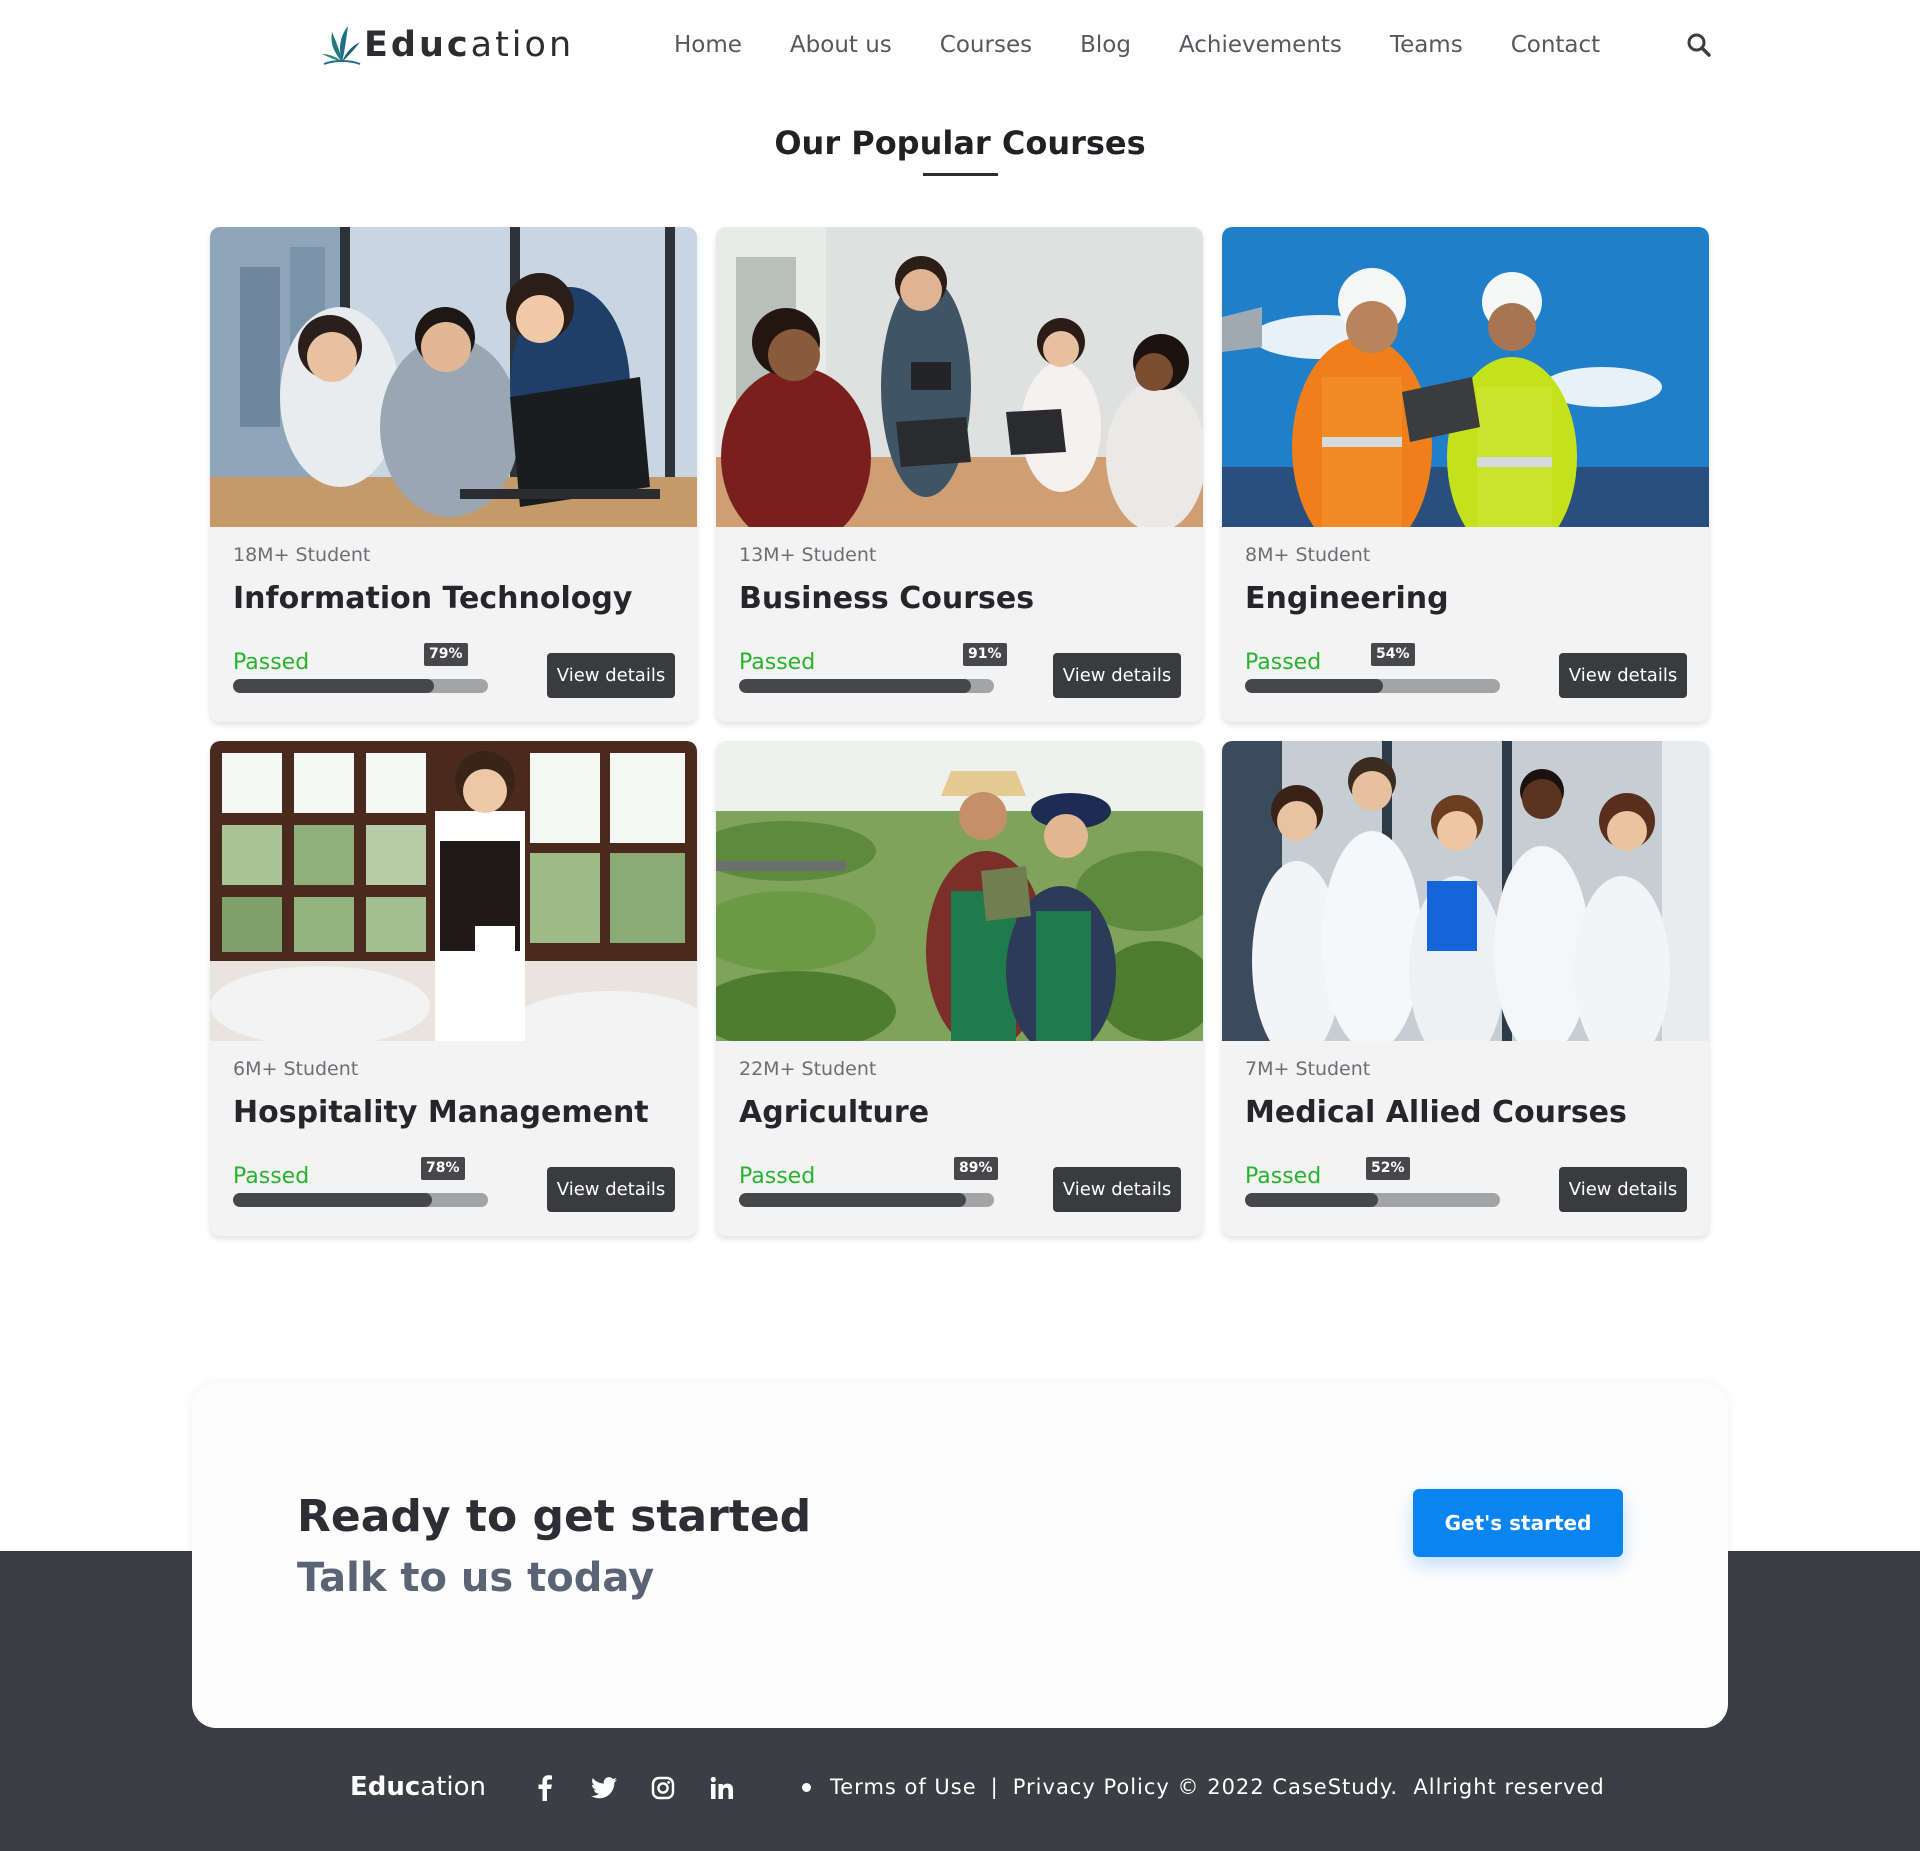 The height and width of the screenshot is (1851, 1920). Describe the element at coordinates (1205, 1787) in the screenshot. I see `privacy-link: Privacy Policy © 2022 CaseStudy.` at that location.